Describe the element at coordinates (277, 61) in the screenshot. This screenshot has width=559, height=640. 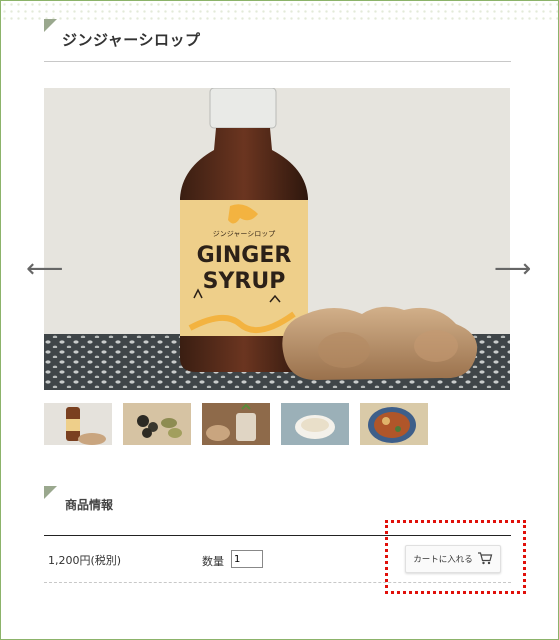
I see `title-divider` at that location.